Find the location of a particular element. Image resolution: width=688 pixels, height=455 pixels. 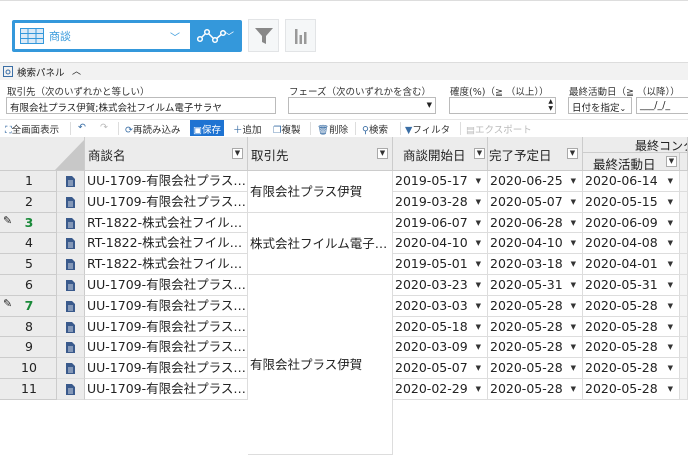

due-date-cell: 2020-06-25 ▼ is located at coordinates (535, 181).